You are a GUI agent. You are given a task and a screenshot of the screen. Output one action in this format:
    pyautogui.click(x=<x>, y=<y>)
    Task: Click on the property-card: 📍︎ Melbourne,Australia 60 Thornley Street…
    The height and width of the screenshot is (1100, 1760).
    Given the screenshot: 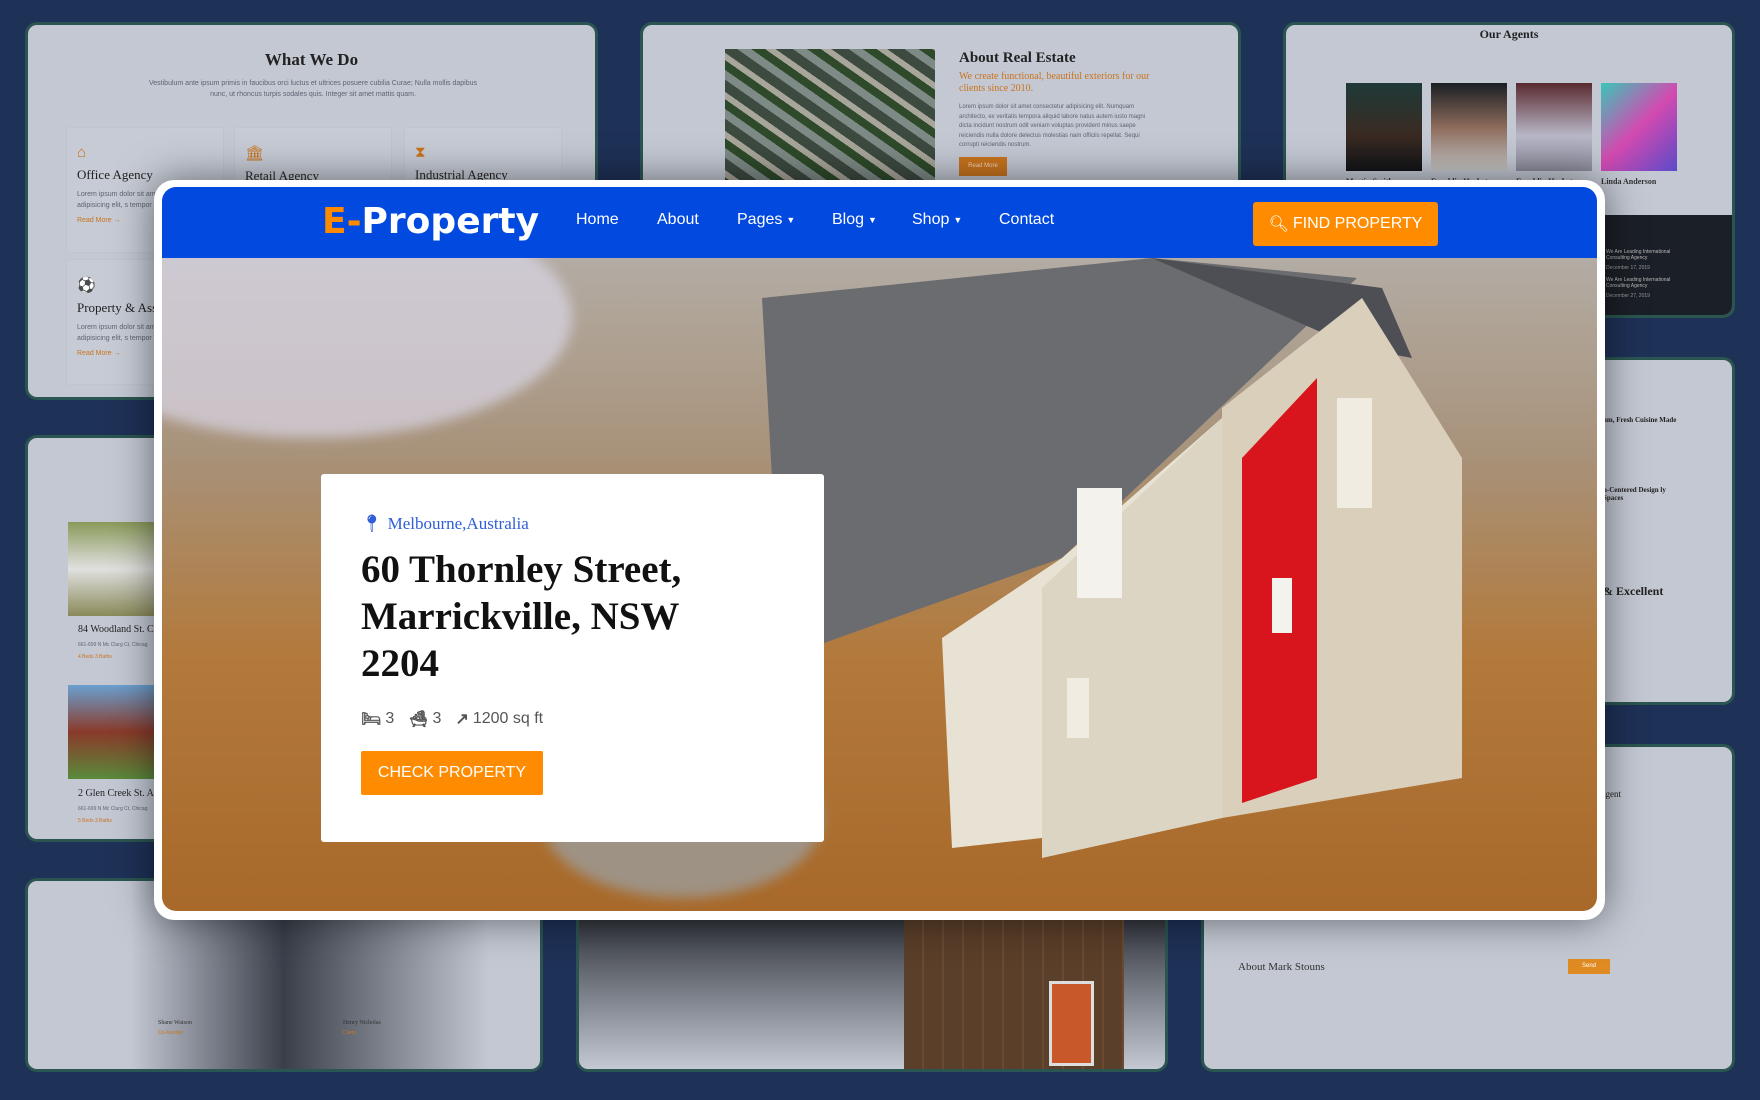 What is the action you would take?
    pyautogui.click(x=572, y=658)
    